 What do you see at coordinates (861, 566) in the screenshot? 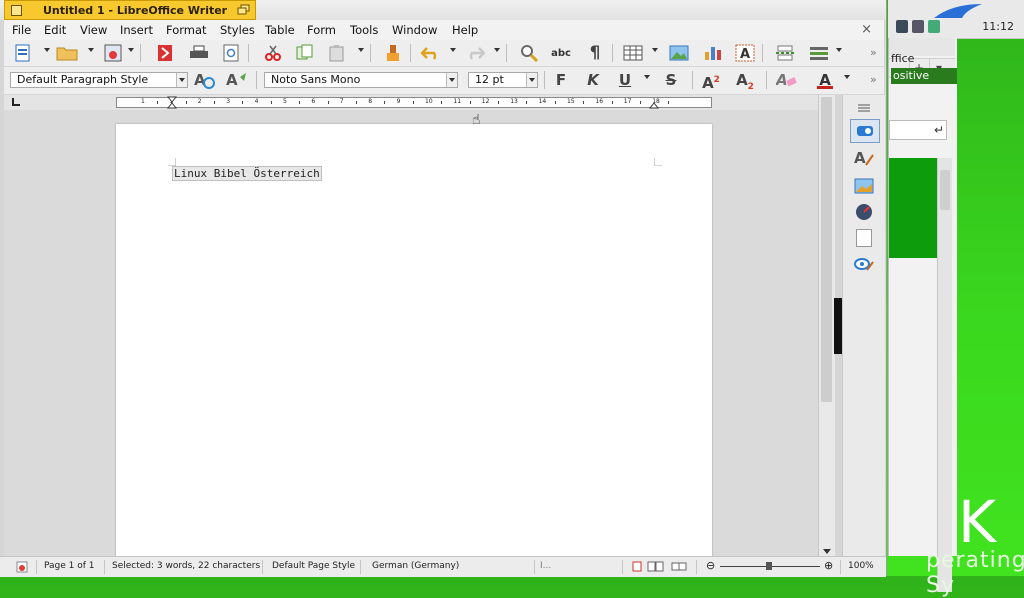
I see `zoom-level: 100%` at bounding box center [861, 566].